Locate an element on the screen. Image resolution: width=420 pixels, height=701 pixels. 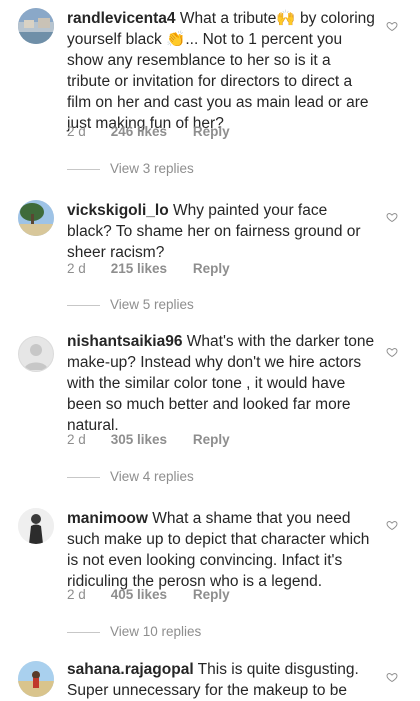
comment-meta: 2 d 405 likes Reply is located at coordinates (148, 595).